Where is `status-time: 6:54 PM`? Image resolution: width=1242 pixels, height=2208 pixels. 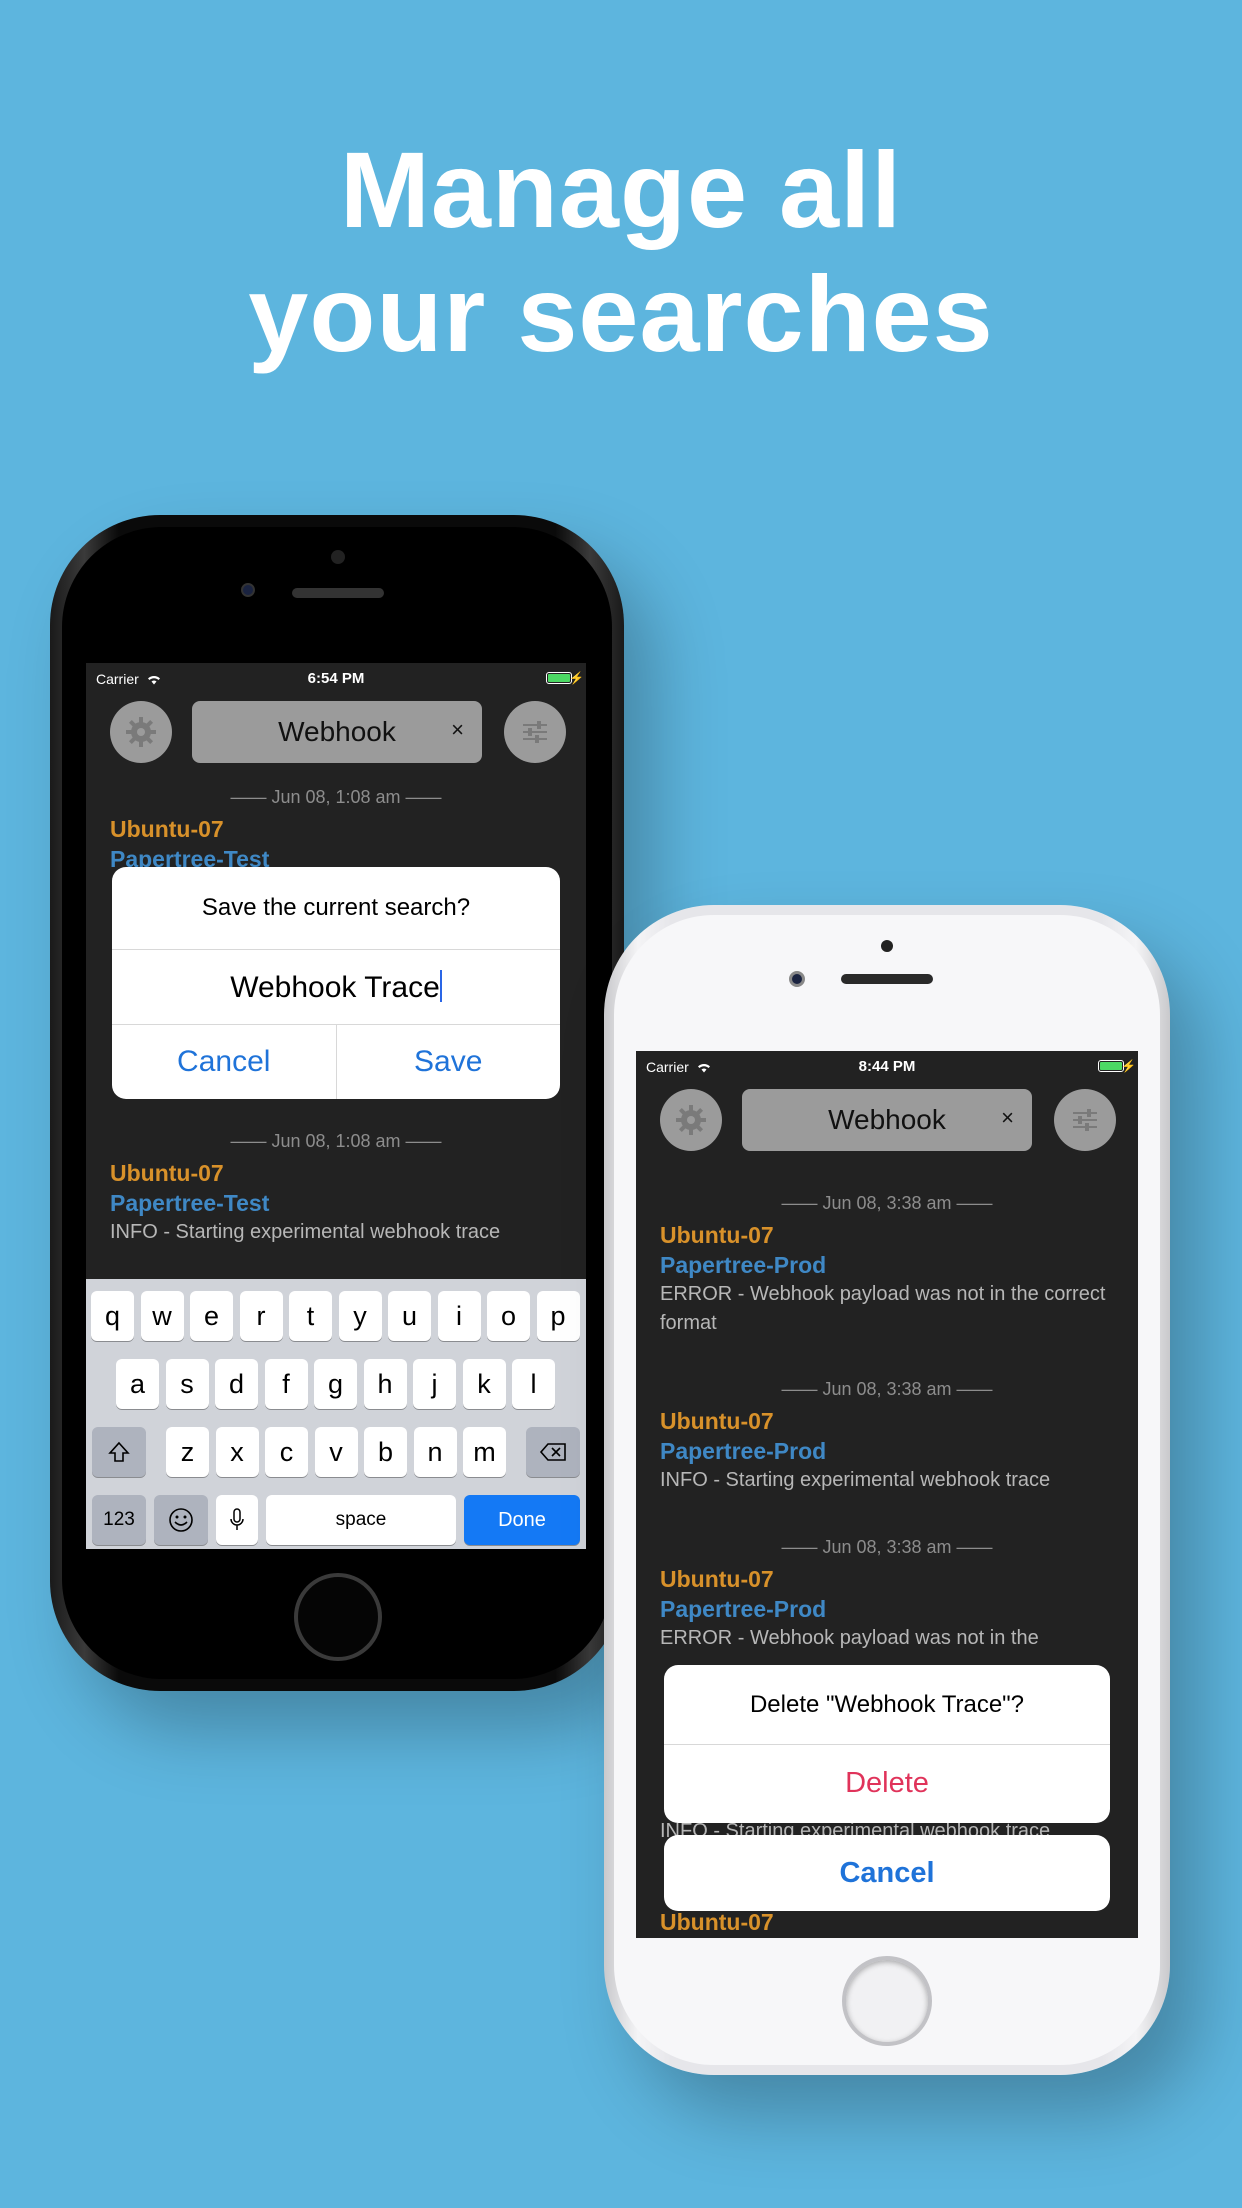
status-time: 6:54 PM is located at coordinates (336, 678).